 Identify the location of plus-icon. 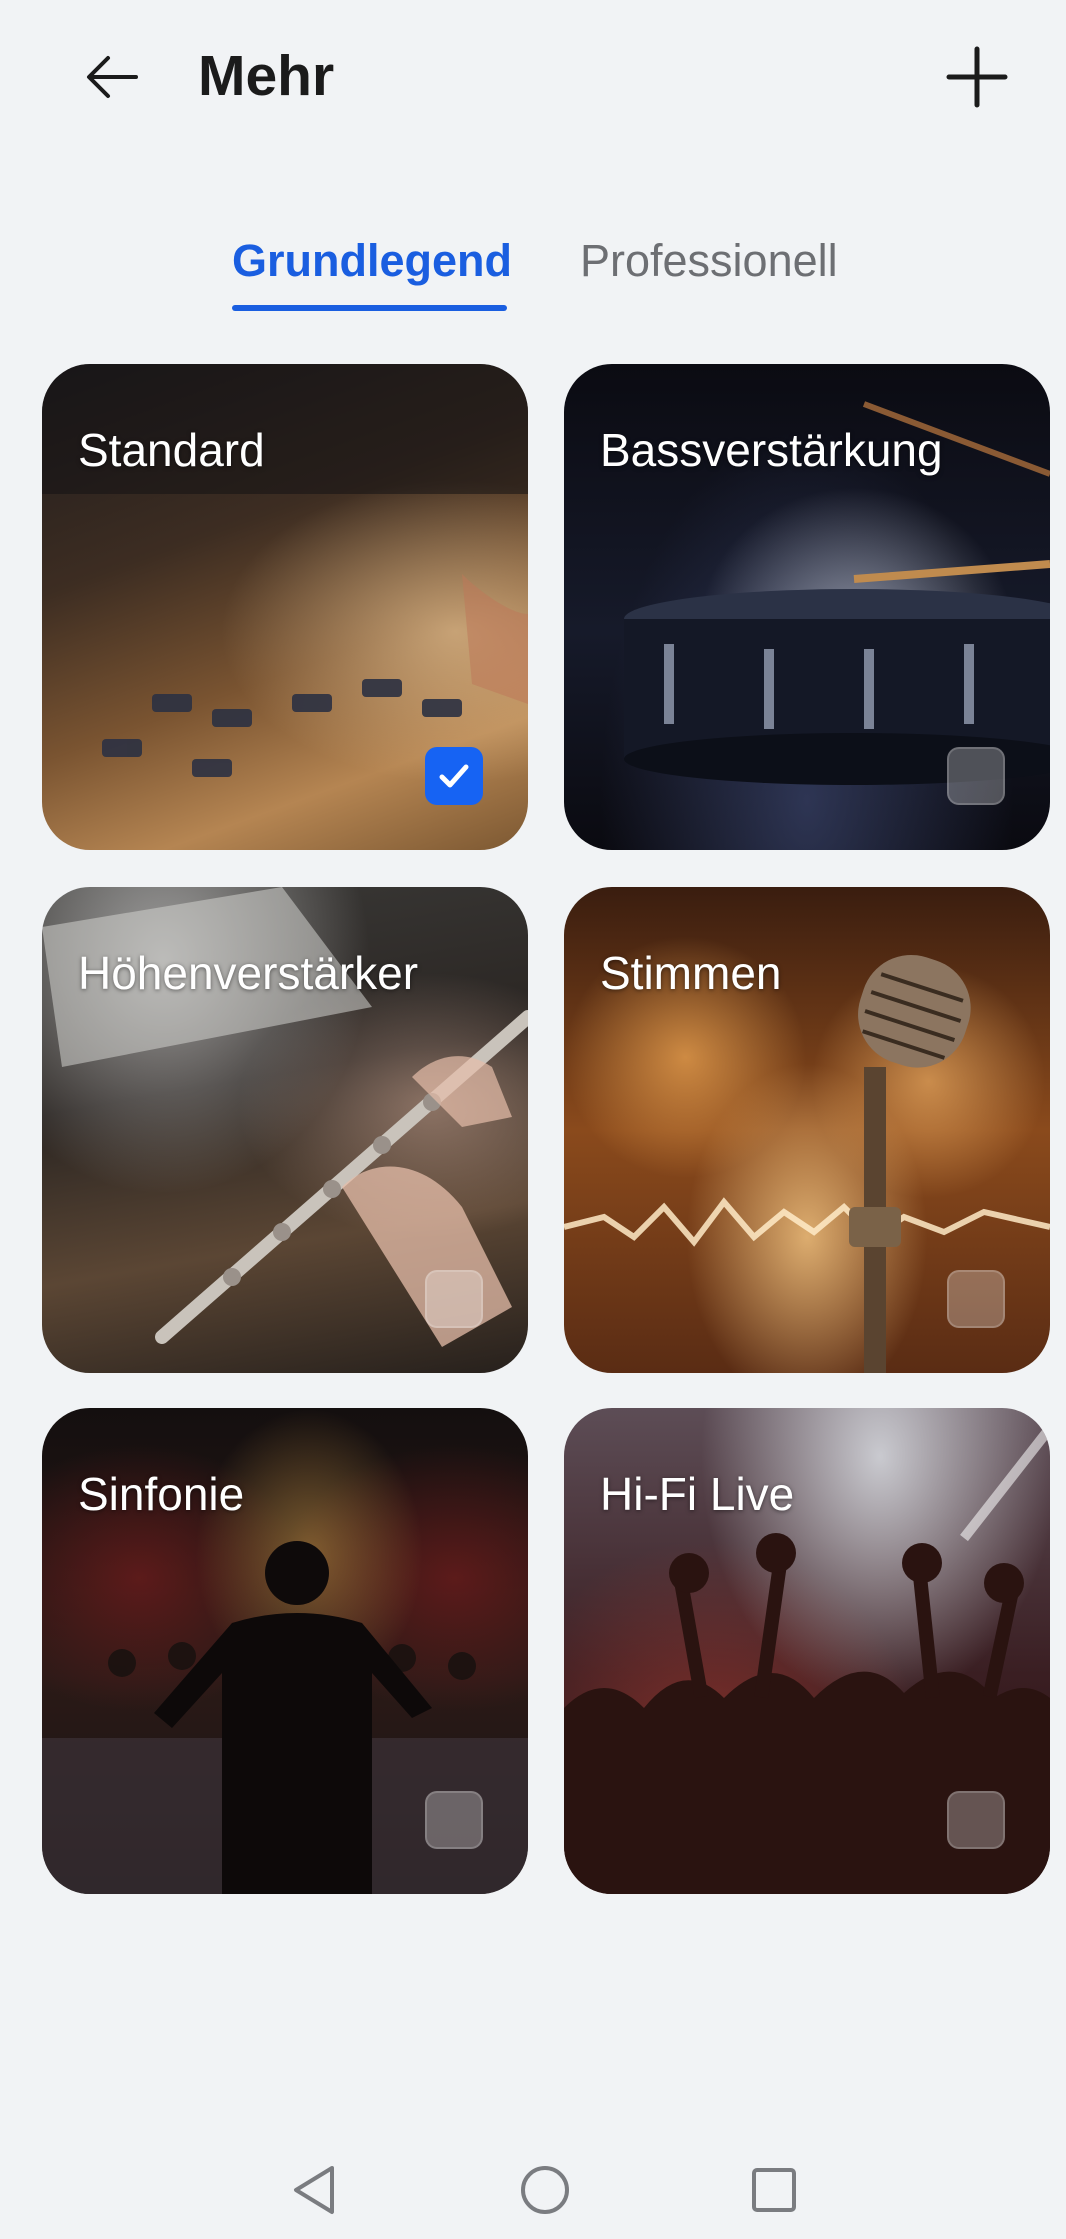
(977, 77).